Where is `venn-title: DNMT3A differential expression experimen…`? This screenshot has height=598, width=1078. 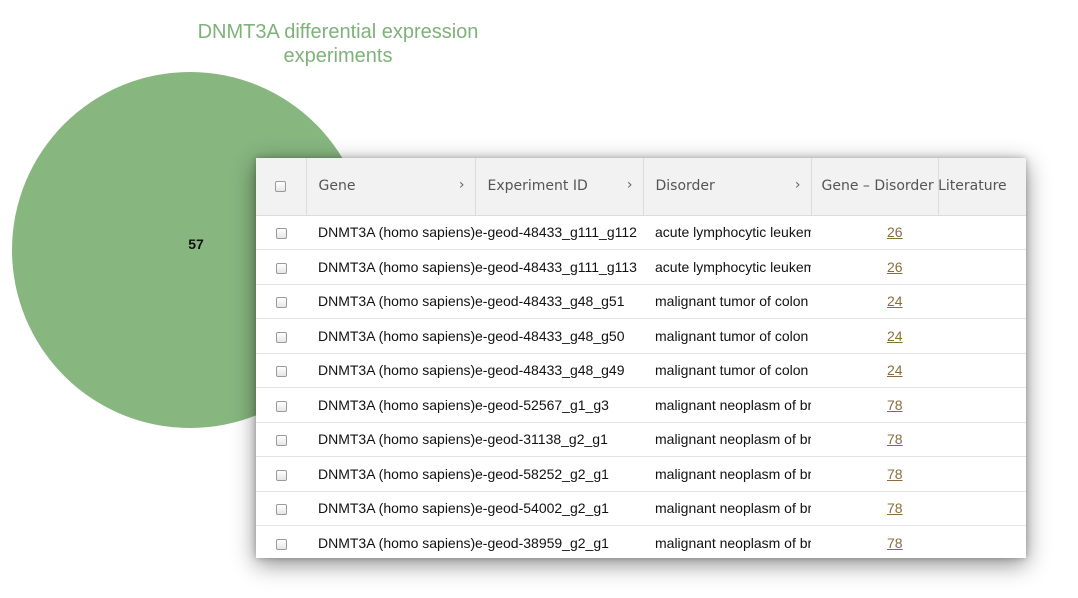 venn-title: DNMT3A differential expression experimen… is located at coordinates (338, 44).